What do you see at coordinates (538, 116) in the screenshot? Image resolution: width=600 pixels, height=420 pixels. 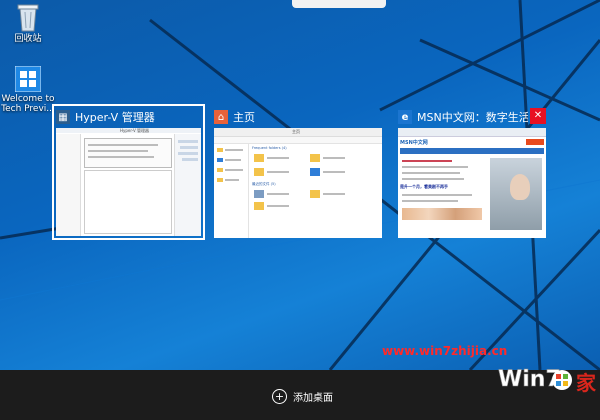 I see `close-window-button: ✕` at bounding box center [538, 116].